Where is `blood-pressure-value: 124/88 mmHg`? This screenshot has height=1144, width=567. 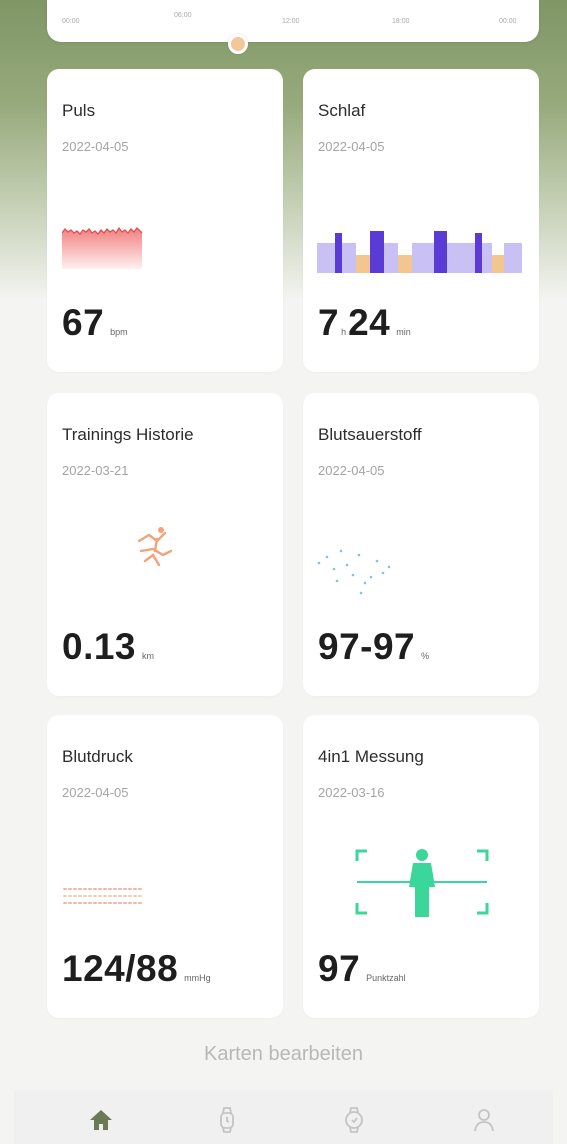
blood-pressure-value: 124/88 mmHg is located at coordinates (136, 969).